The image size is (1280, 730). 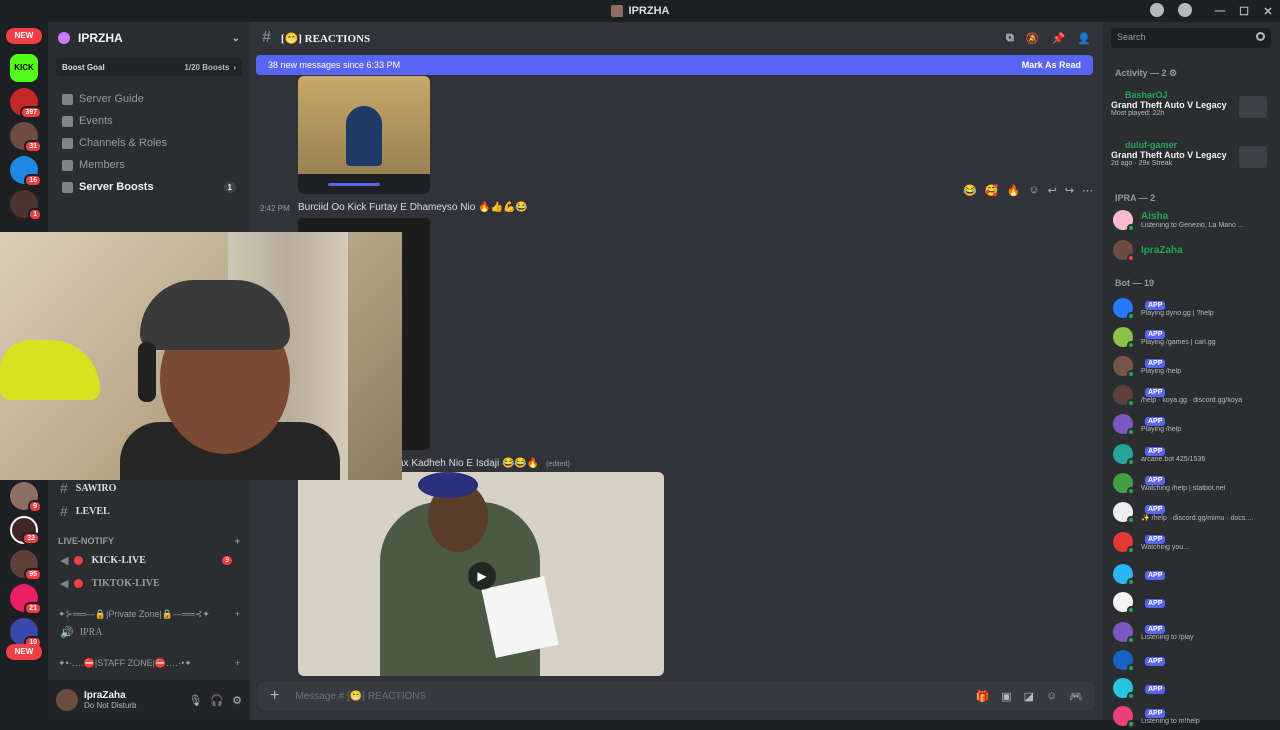 I want to click on video-attachment-2: ▶, so click(x=481, y=574).